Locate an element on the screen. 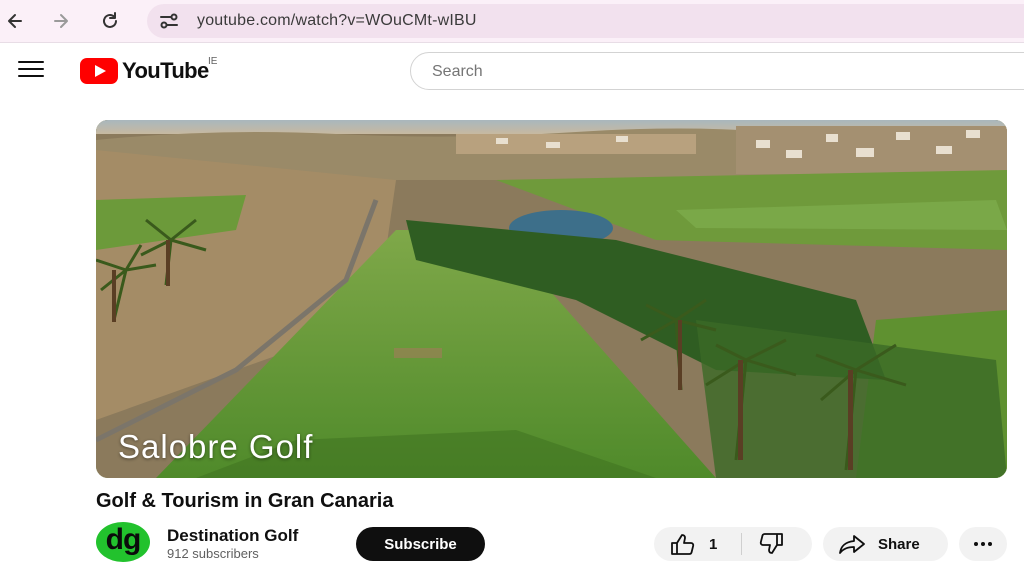  thumbs-up-icon is located at coordinates (683, 544).